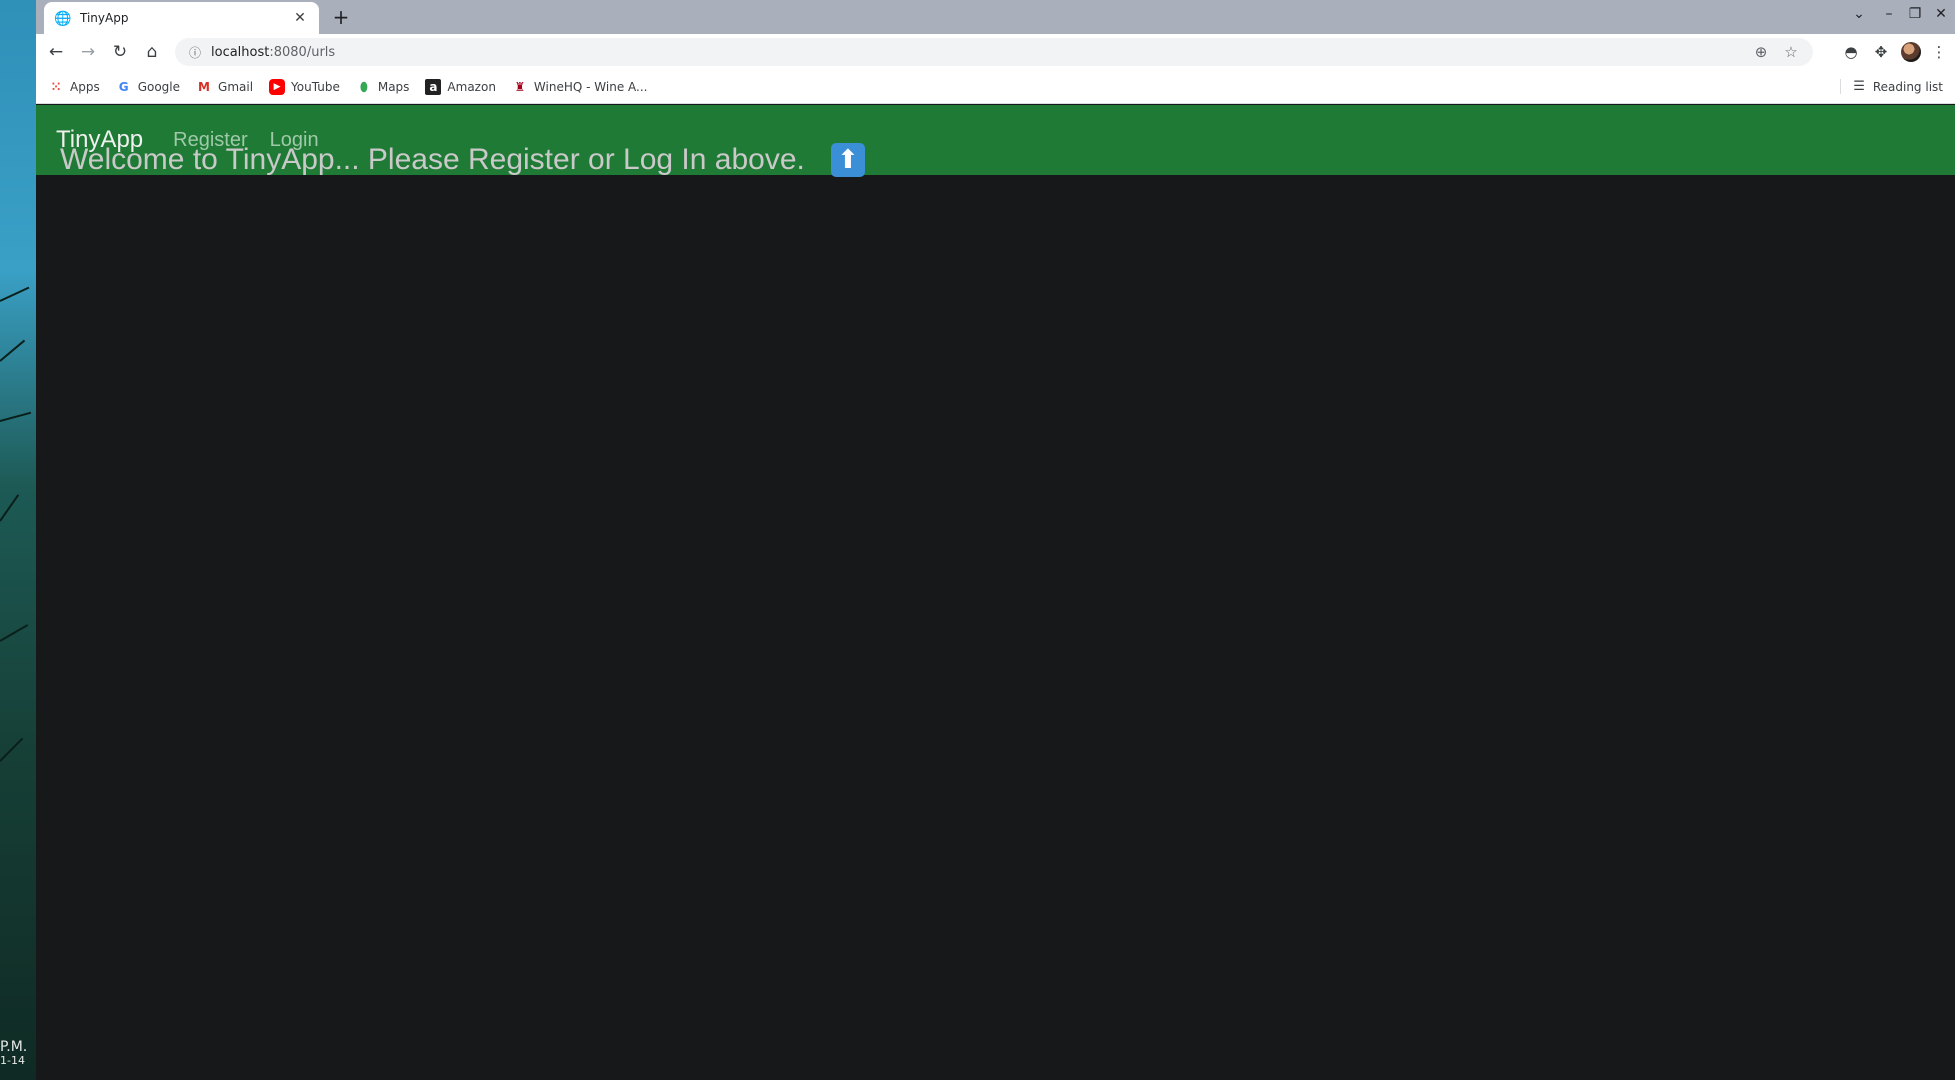 Image resolution: width=1955 pixels, height=1080 pixels. What do you see at coordinates (341, 18) in the screenshot?
I see `new-tab-button: +` at bounding box center [341, 18].